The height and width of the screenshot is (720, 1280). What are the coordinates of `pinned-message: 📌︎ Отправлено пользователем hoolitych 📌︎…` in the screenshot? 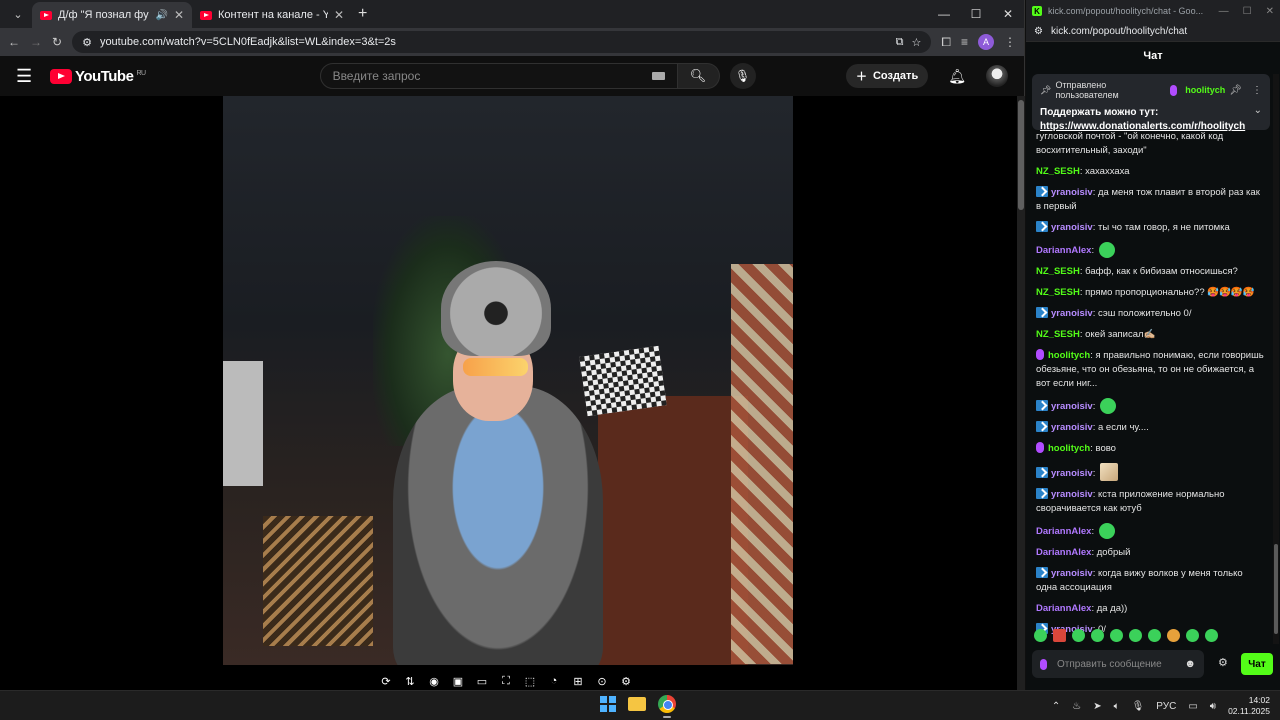 It's located at (1151, 103).